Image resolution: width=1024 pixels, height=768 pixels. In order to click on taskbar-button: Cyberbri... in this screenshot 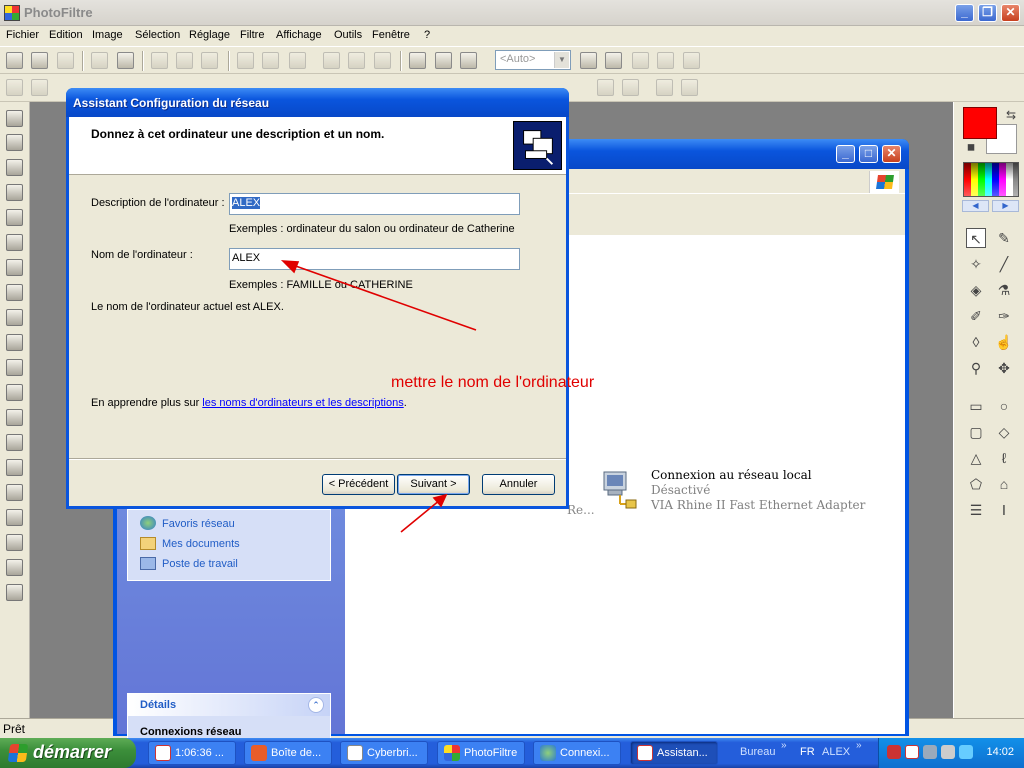, I will do `click(384, 753)`.